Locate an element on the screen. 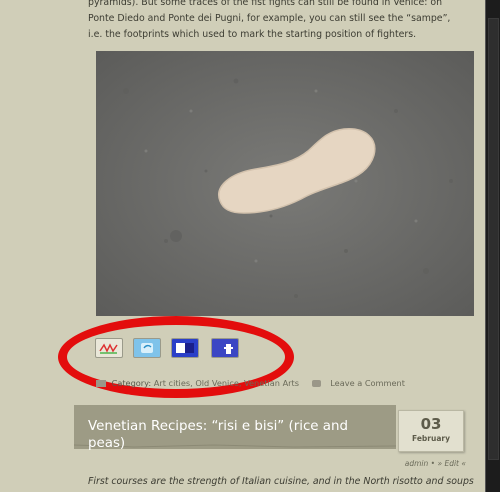 The width and height of the screenshot is (500, 492). date-day: 03 is located at coordinates (431, 424).